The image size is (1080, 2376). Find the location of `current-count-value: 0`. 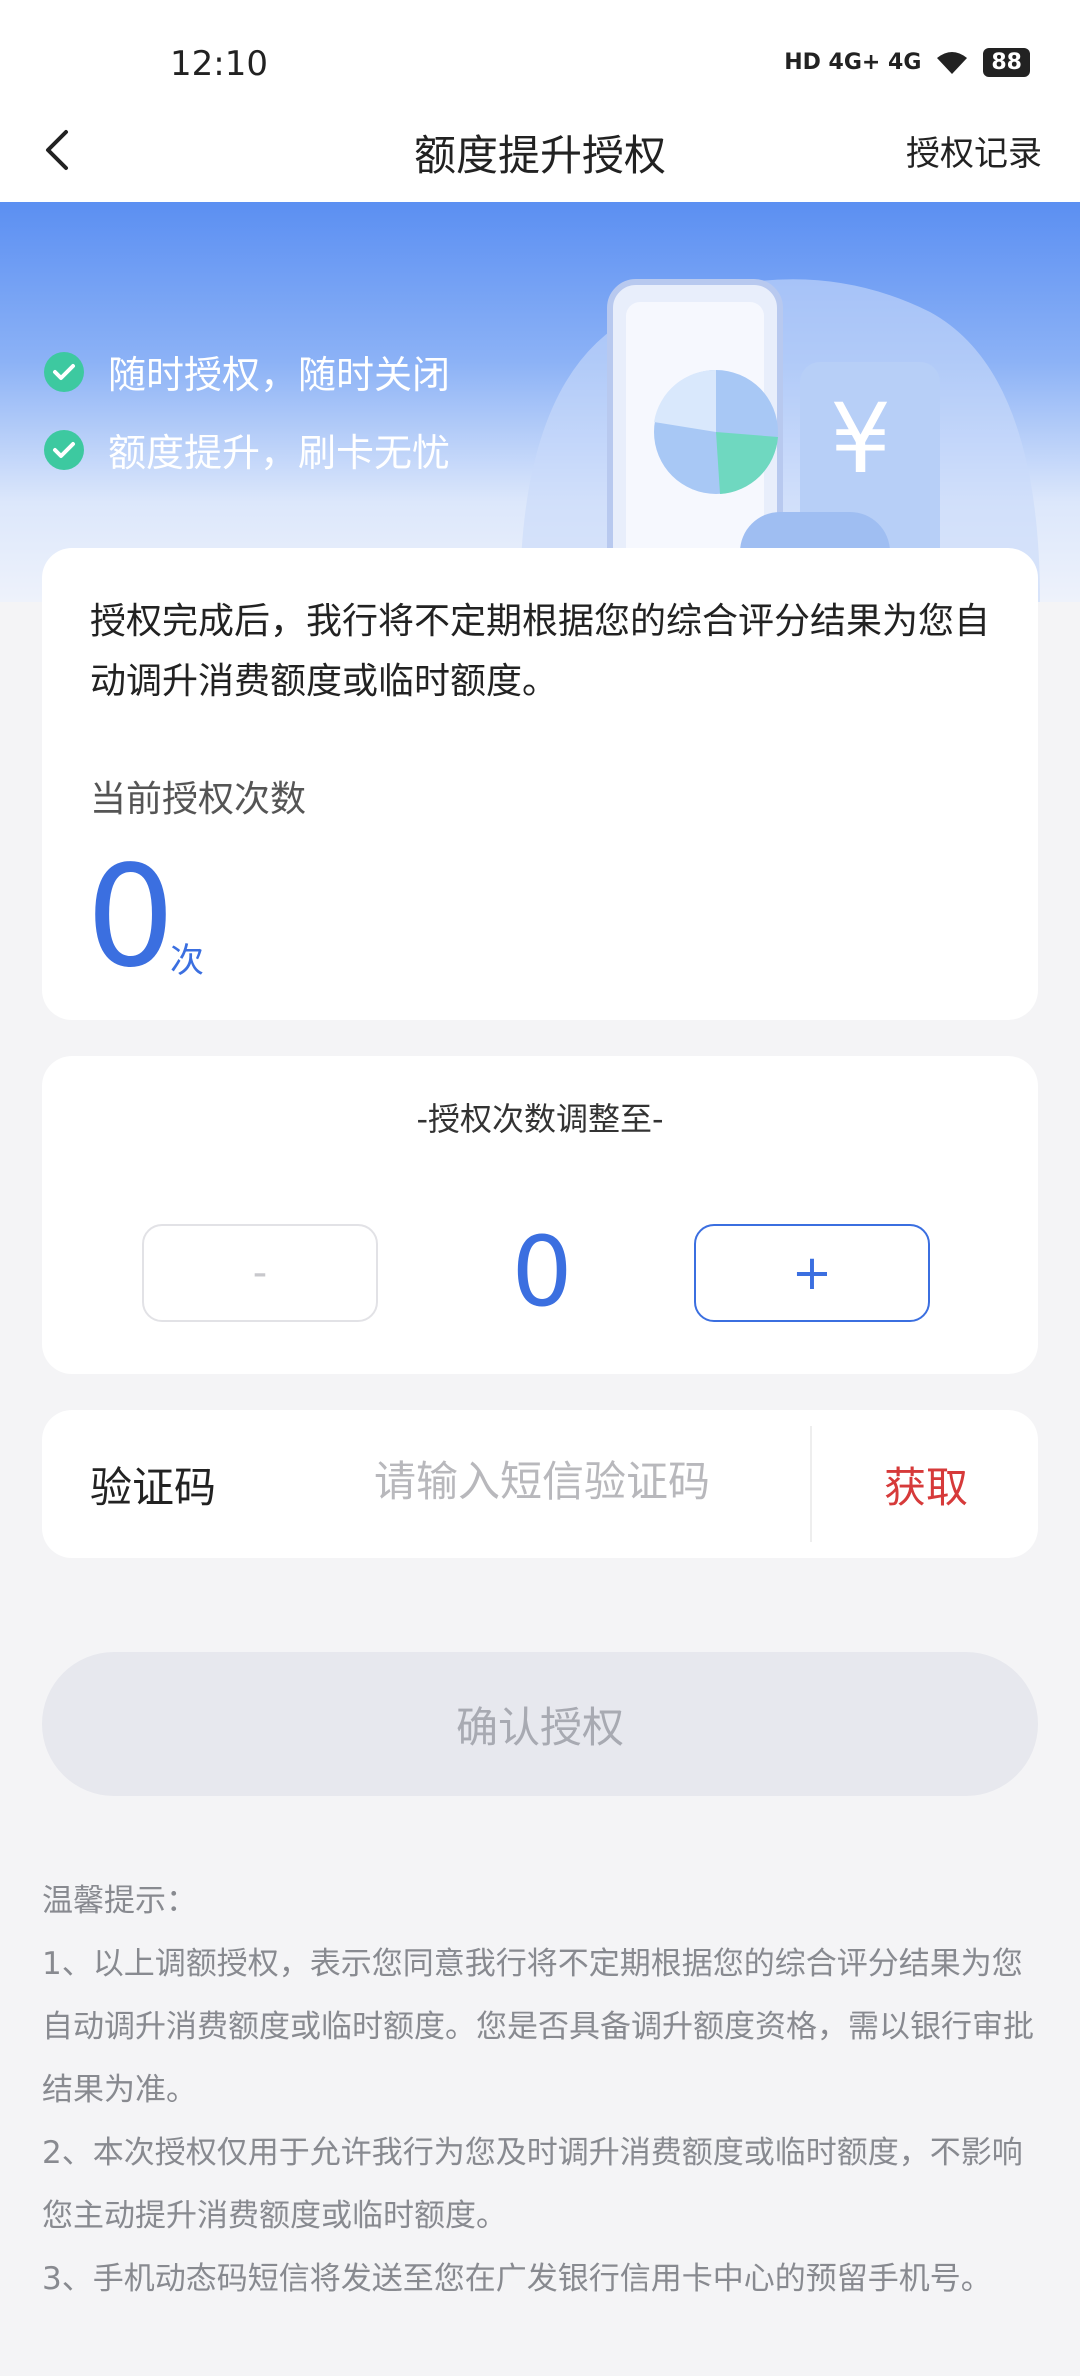

current-count-value: 0 is located at coordinates (131, 917).